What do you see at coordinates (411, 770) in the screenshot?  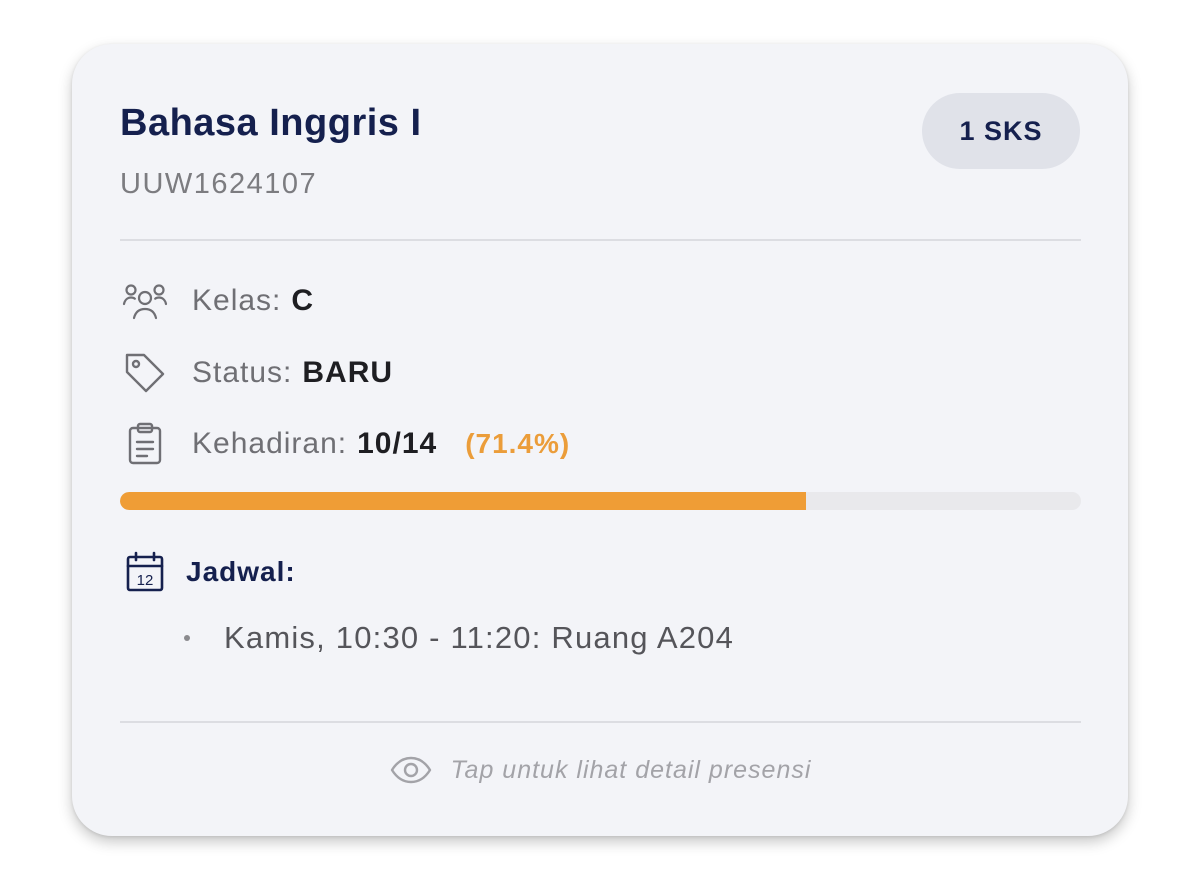 I see `eye-icon` at bounding box center [411, 770].